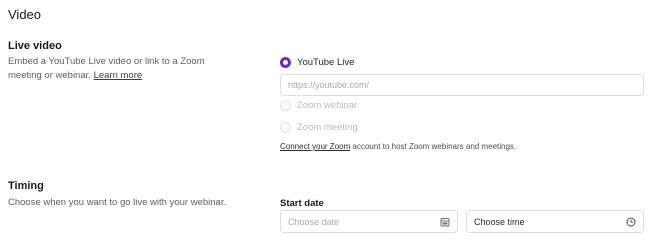 The width and height of the screenshot is (650, 240). I want to click on live-video-title: Live video, so click(35, 46).